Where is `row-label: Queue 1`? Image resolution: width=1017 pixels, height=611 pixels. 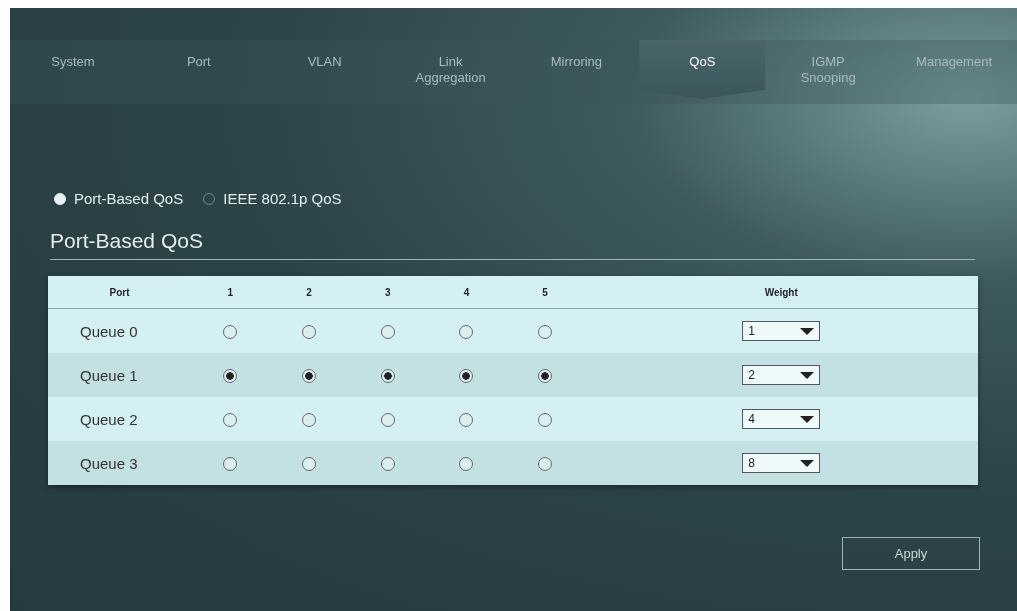 row-label: Queue 1 is located at coordinates (119, 375).